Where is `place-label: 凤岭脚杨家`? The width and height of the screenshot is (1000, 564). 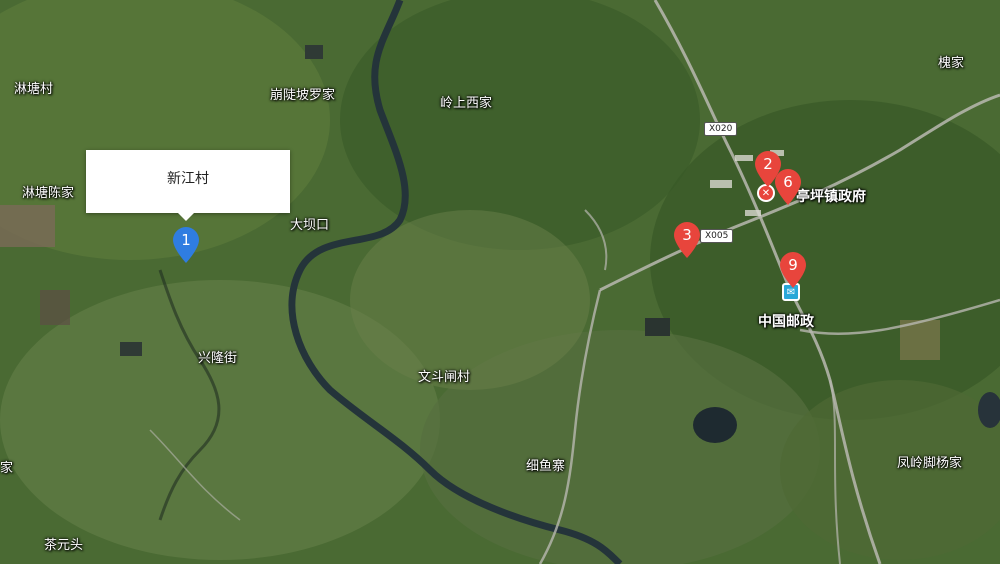
place-label: 凤岭脚杨家 is located at coordinates (930, 463).